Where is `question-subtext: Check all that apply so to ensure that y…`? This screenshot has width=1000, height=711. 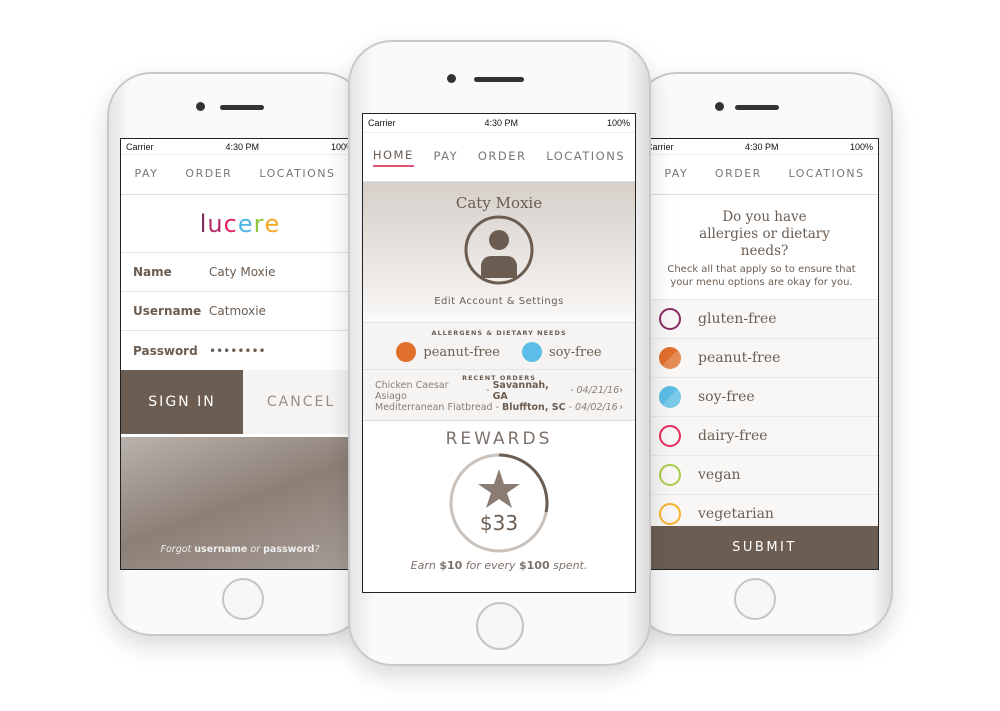 question-subtext: Check all that apply so to ensure that y… is located at coordinates (761, 276).